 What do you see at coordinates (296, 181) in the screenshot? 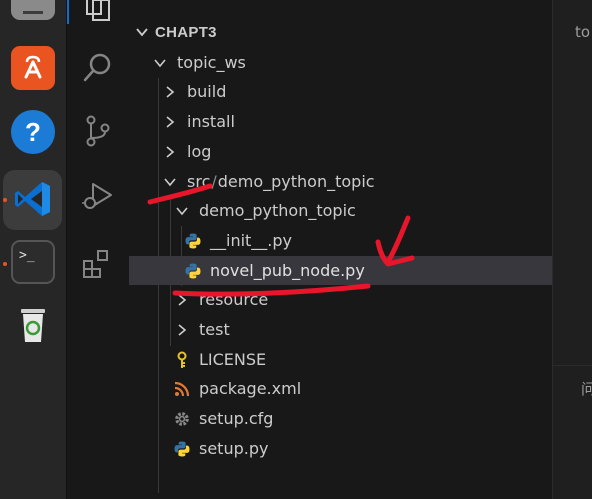
I see `folder-label-demo-python-topic: demo_python_topic` at bounding box center [296, 181].